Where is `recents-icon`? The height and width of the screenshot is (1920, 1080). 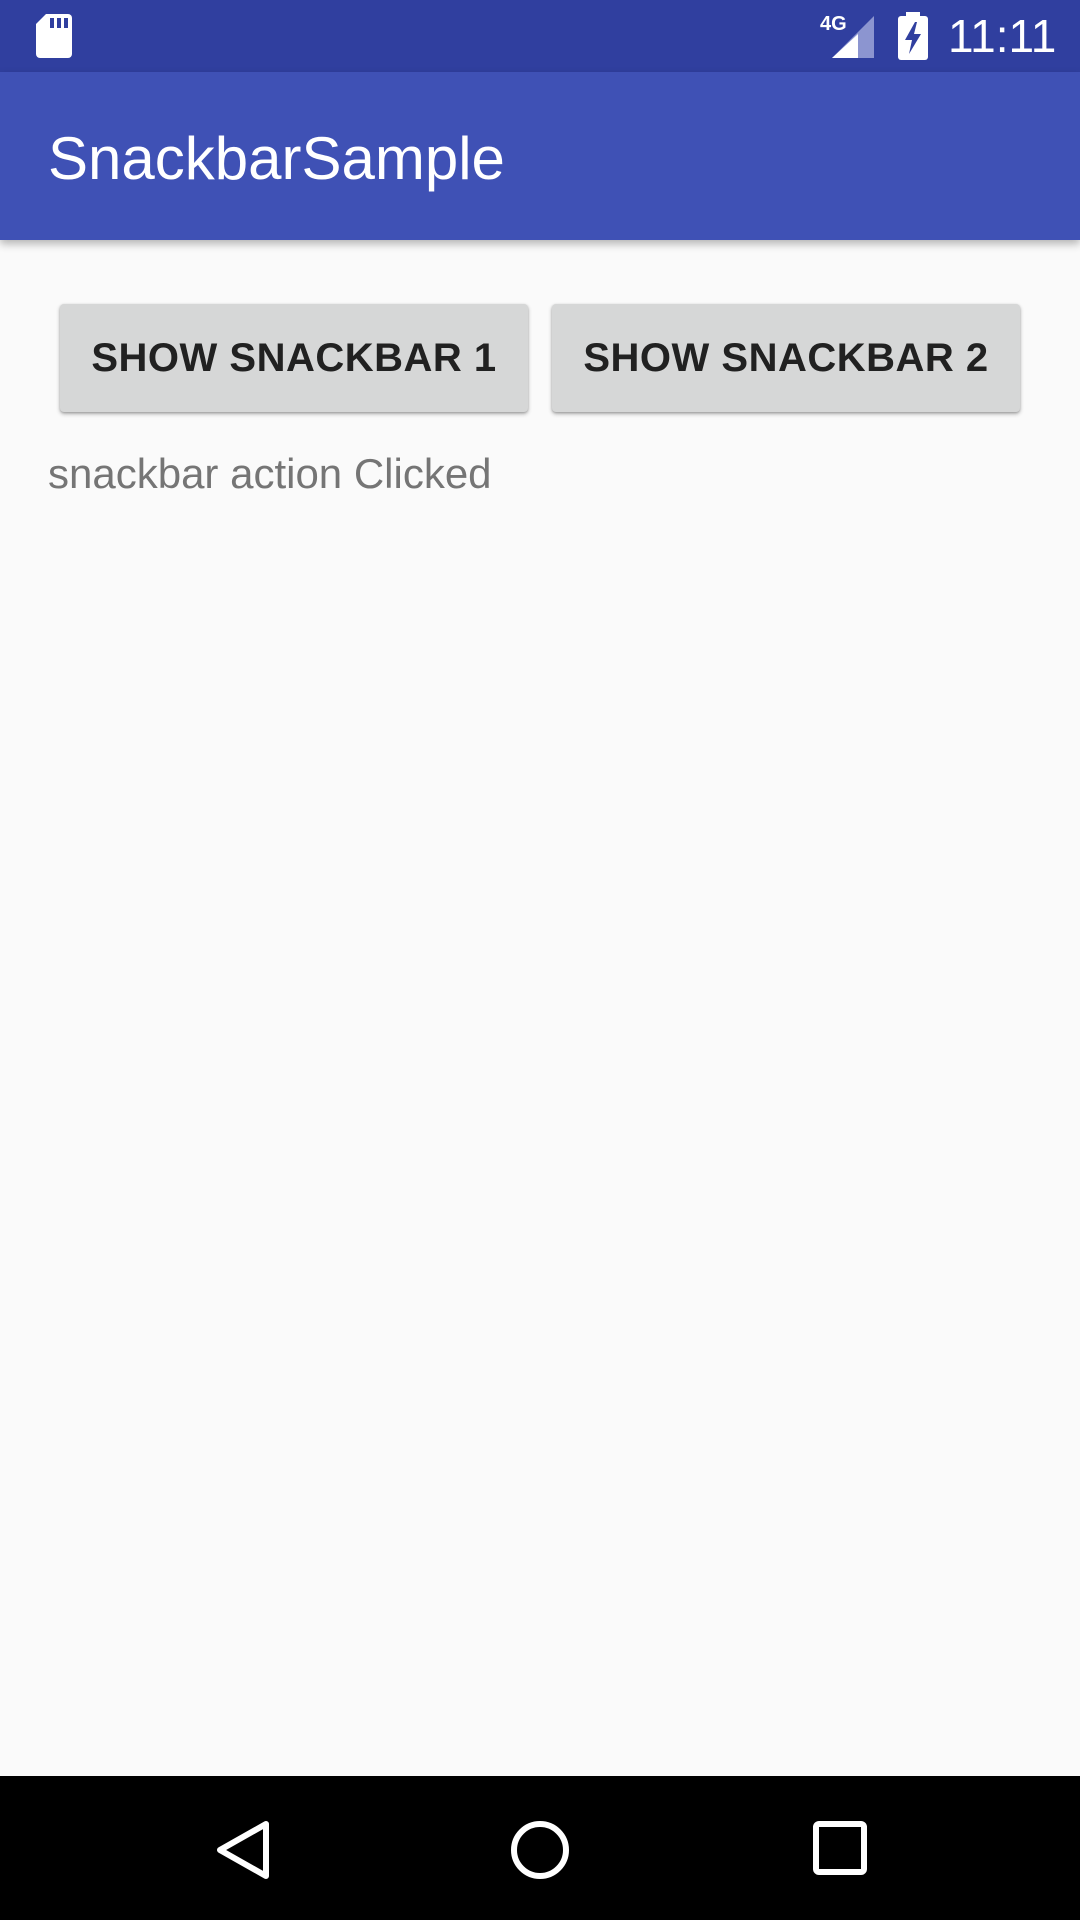
recents-icon is located at coordinates (840, 1848).